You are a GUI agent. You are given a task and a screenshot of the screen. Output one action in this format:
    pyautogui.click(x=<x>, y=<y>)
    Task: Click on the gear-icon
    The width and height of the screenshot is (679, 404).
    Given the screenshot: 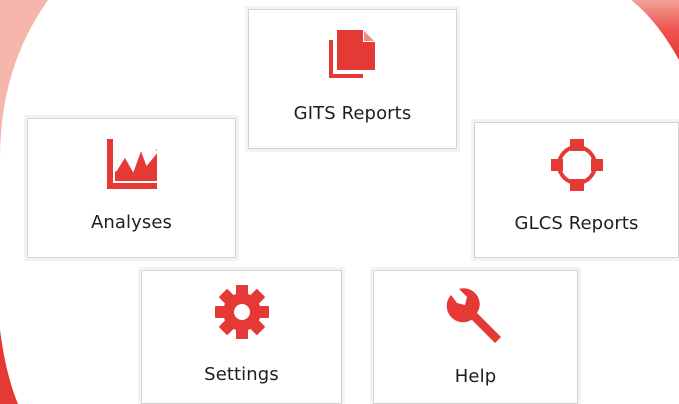 What is the action you would take?
    pyautogui.click(x=241, y=312)
    